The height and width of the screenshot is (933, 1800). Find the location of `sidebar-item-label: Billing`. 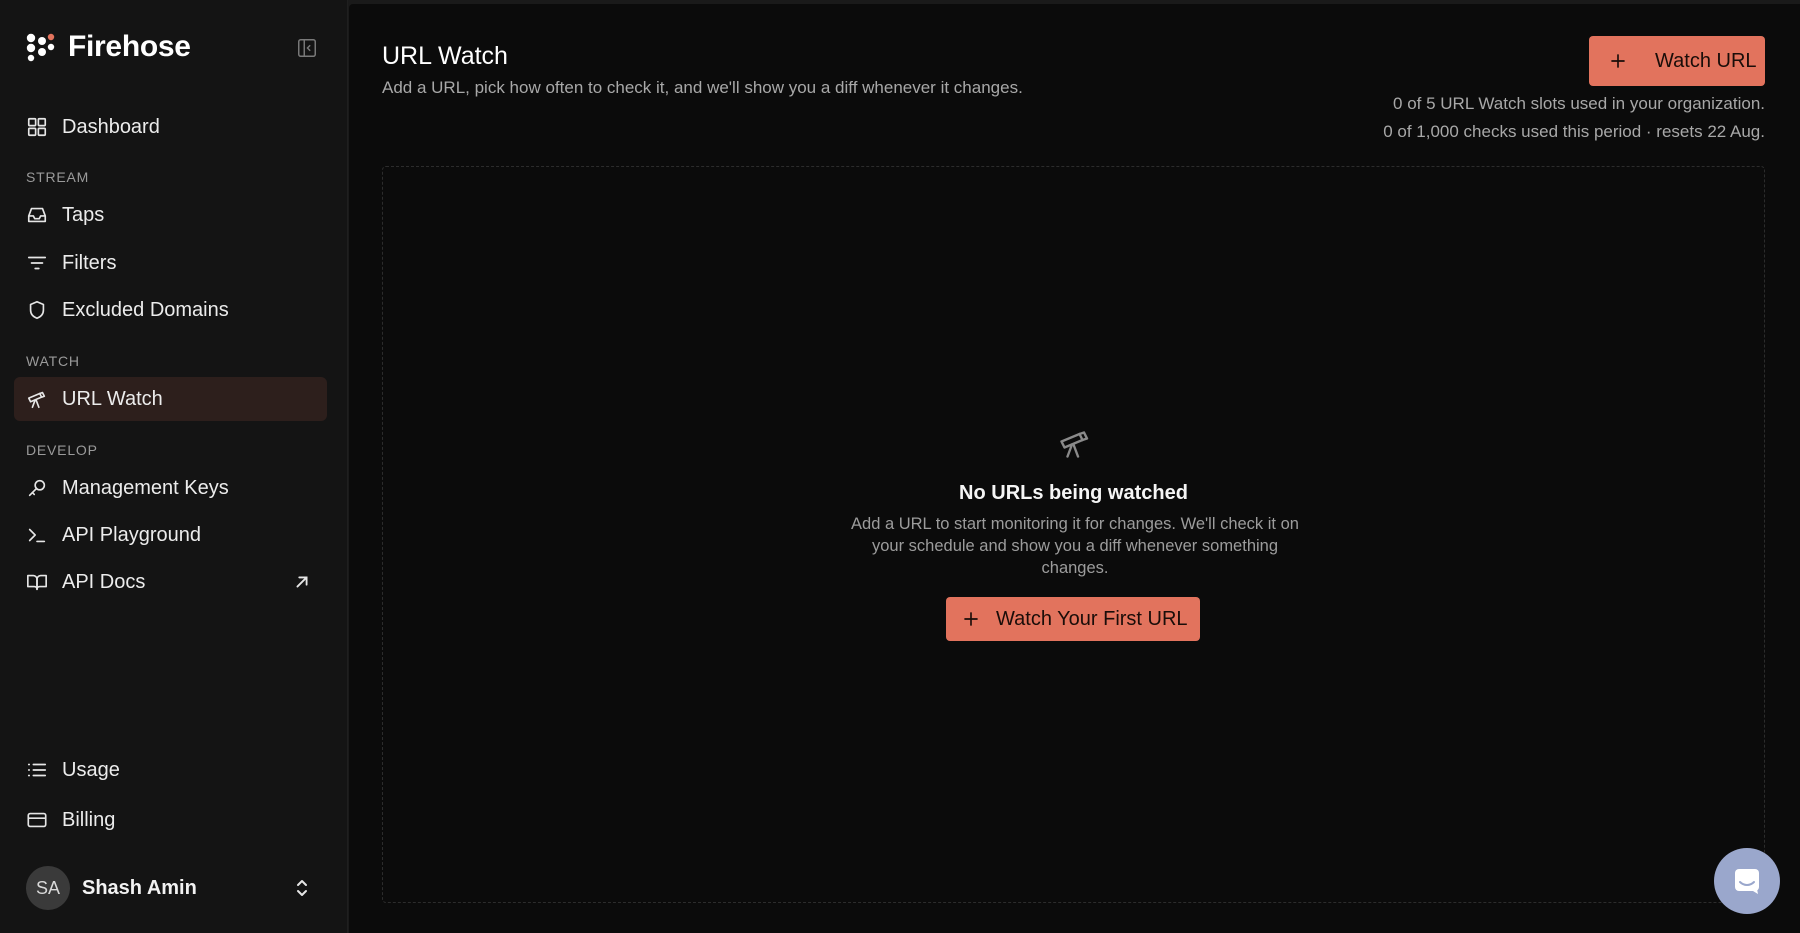

sidebar-item-label: Billing is located at coordinates (89, 819).